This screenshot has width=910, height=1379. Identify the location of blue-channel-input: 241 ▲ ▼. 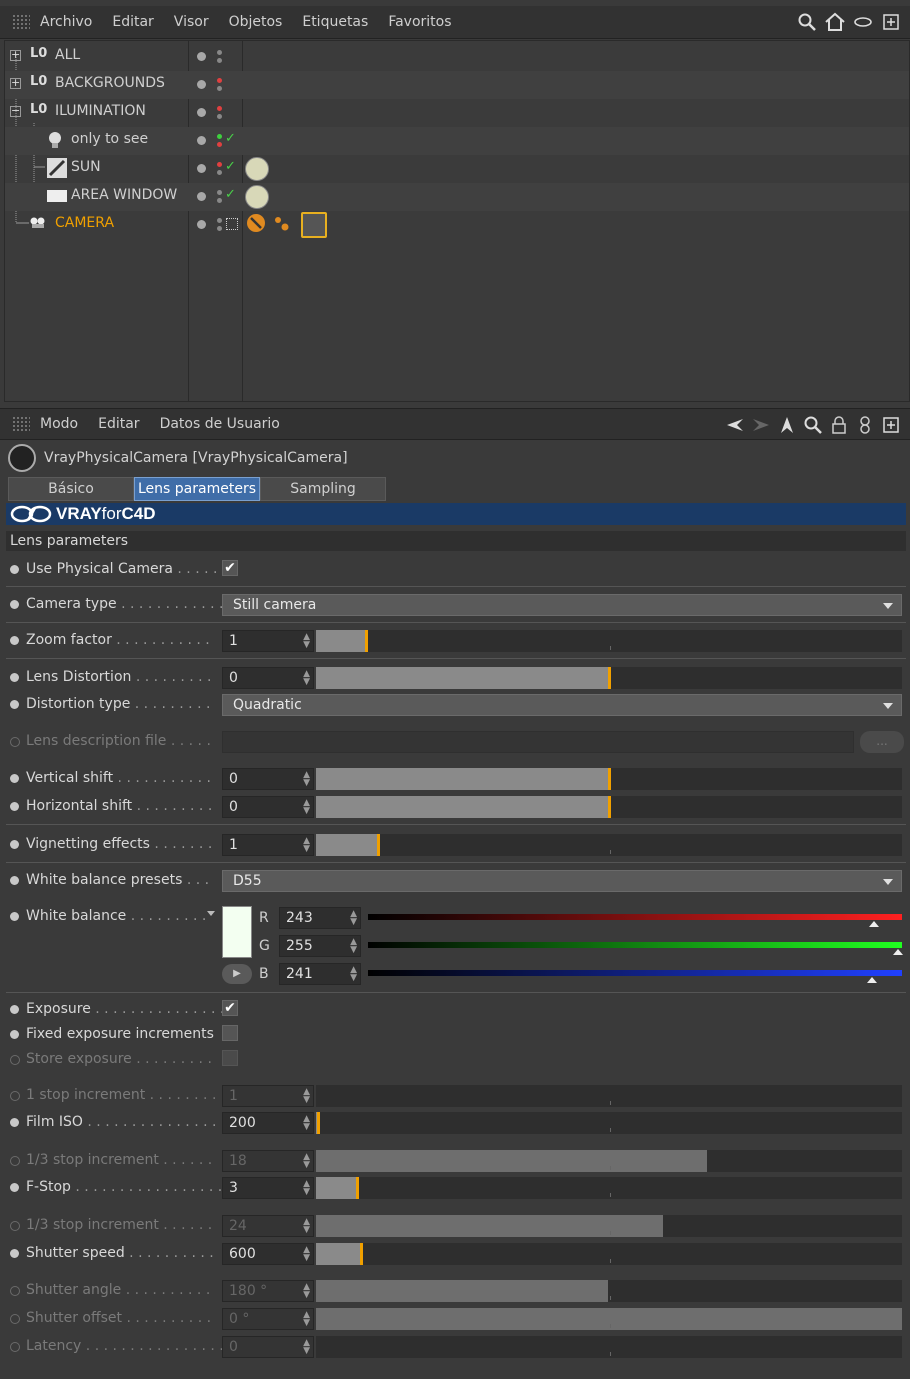
(320, 974).